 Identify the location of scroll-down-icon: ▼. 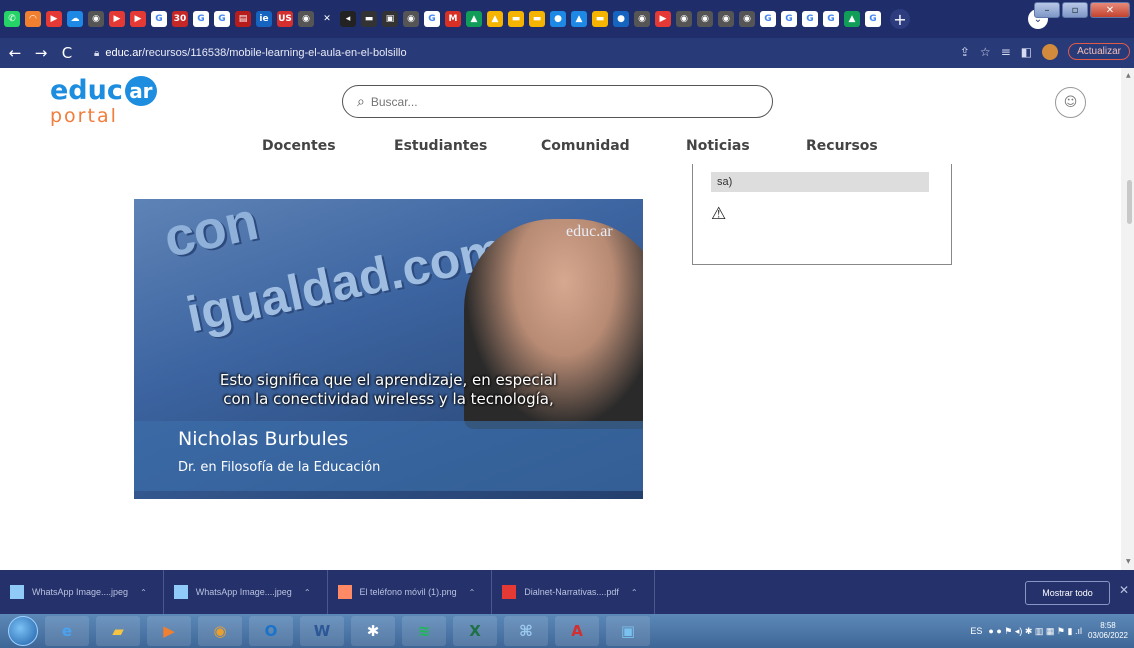
(1128, 561).